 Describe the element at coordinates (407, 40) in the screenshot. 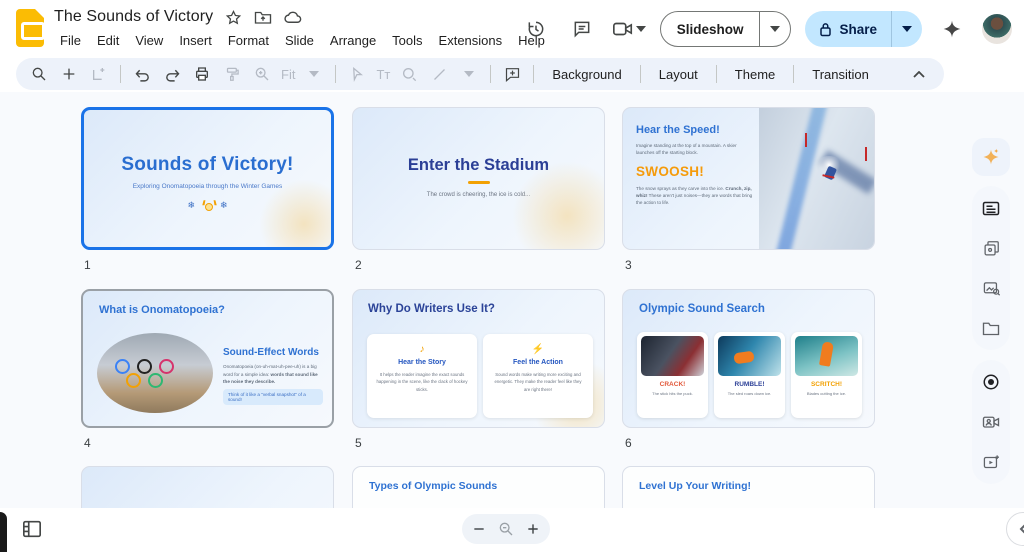

I see `menu-tools: Tools` at that location.